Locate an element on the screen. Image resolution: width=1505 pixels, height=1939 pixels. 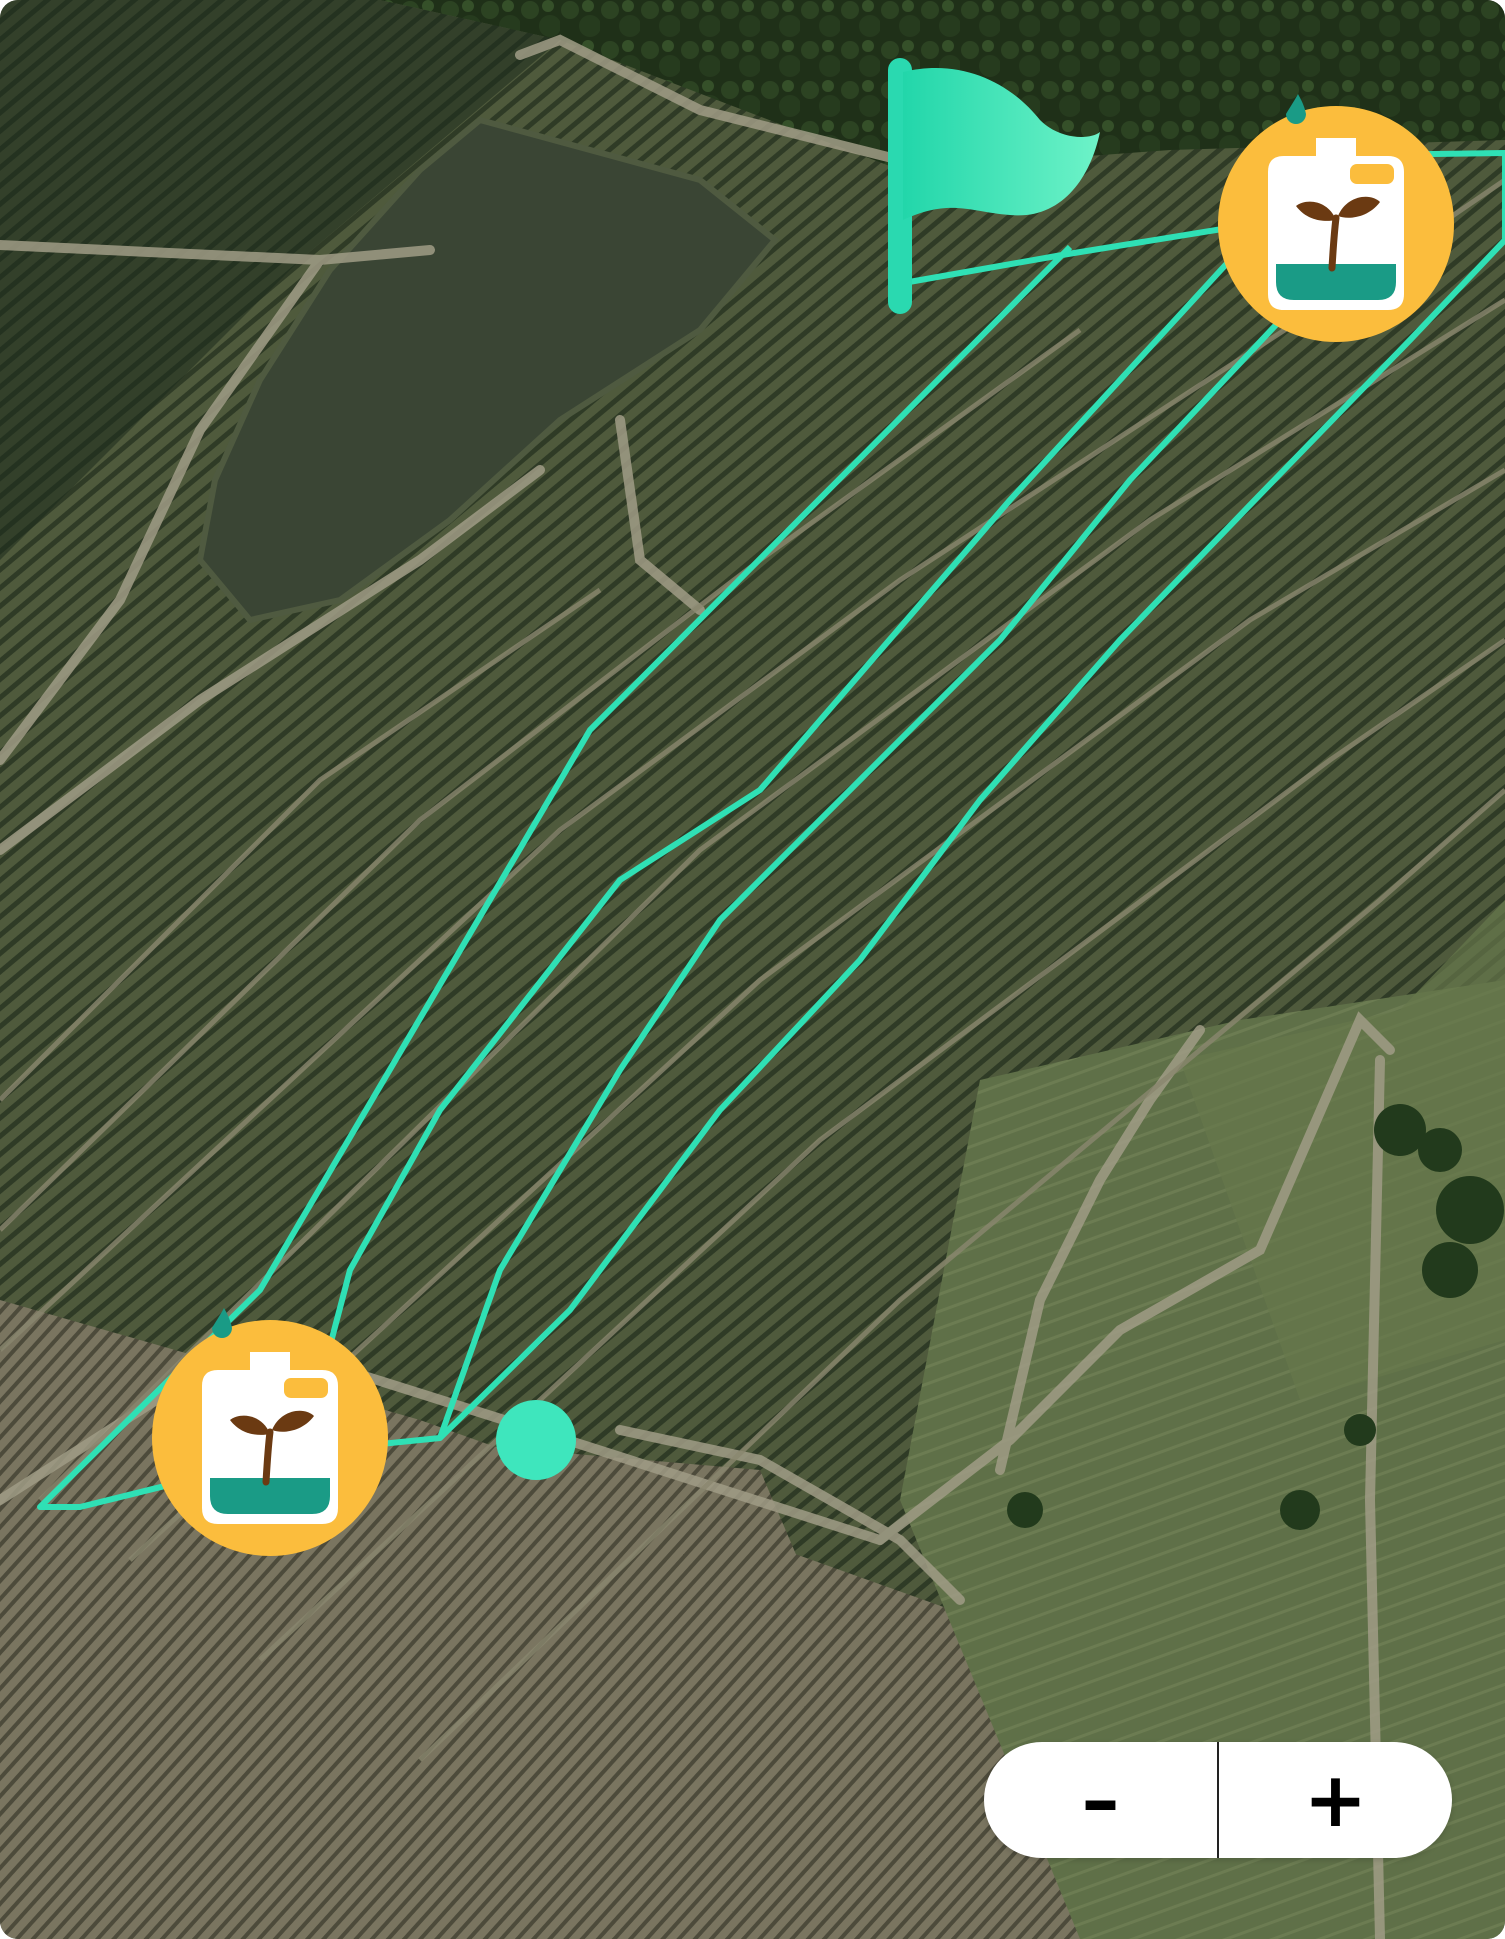
zoom-out-button: – is located at coordinates (1100, 1800).